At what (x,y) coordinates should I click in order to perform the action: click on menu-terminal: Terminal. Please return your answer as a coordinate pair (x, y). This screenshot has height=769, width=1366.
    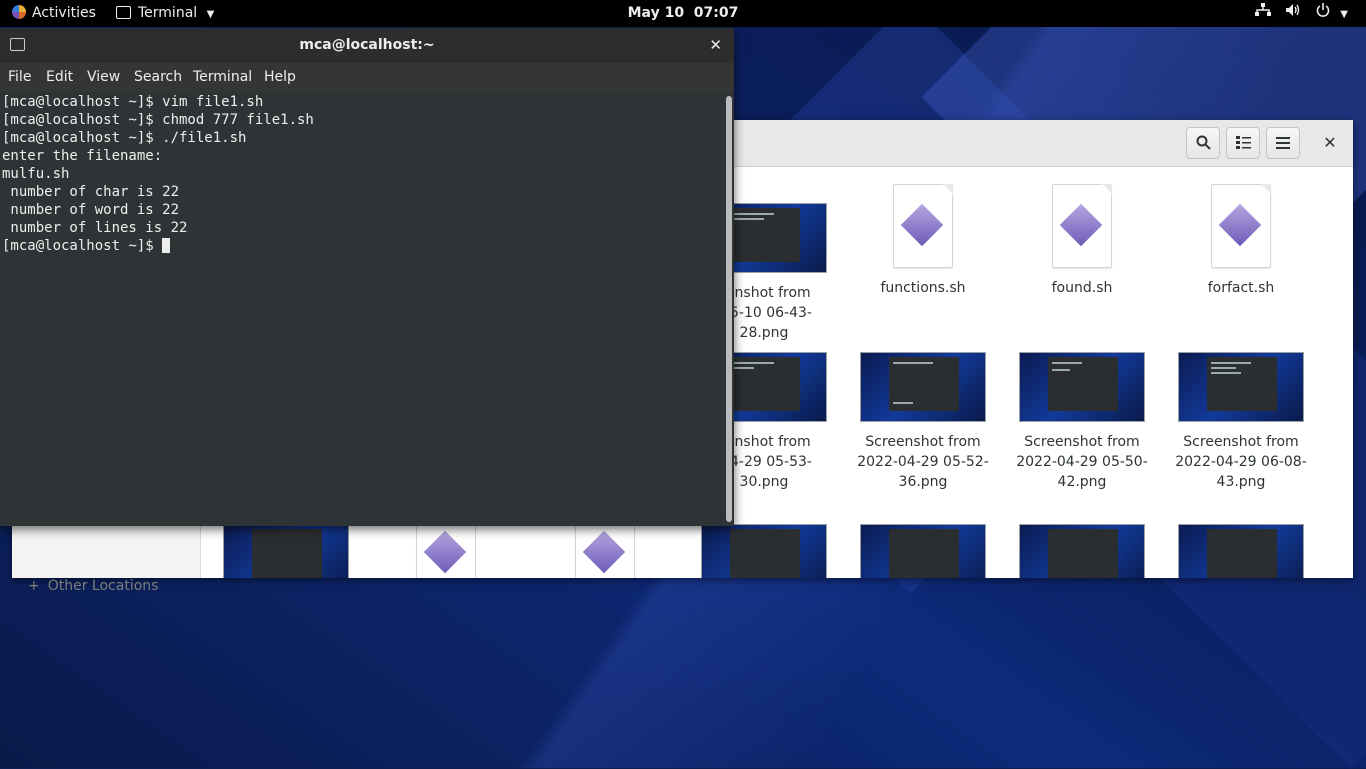
    Looking at the image, I should click on (222, 77).